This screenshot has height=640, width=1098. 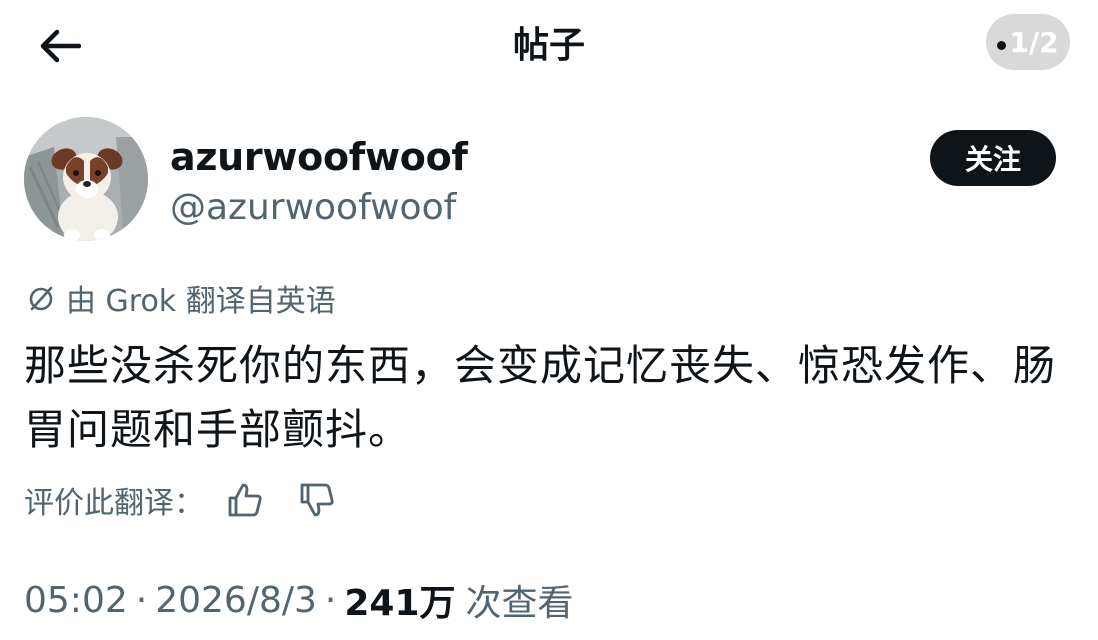 I want to click on rate-translation-label: 评价此翻译：, so click(x=114, y=503).